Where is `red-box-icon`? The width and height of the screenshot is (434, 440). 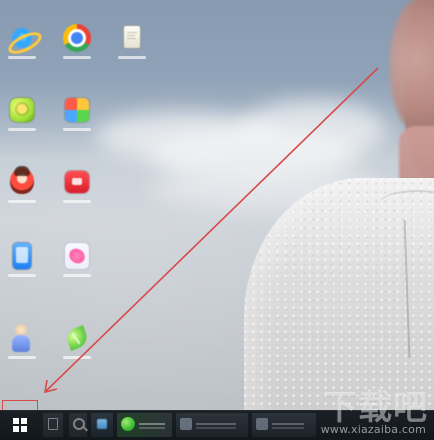
red-box-icon is located at coordinates (77, 182).